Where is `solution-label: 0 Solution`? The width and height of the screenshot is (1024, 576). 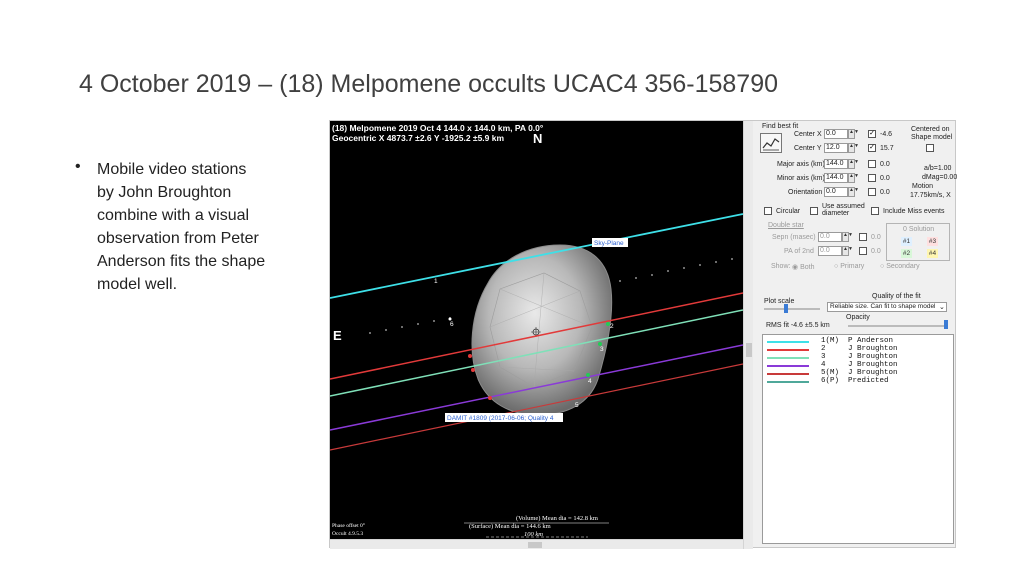 solution-label: 0 Solution is located at coordinates (919, 229).